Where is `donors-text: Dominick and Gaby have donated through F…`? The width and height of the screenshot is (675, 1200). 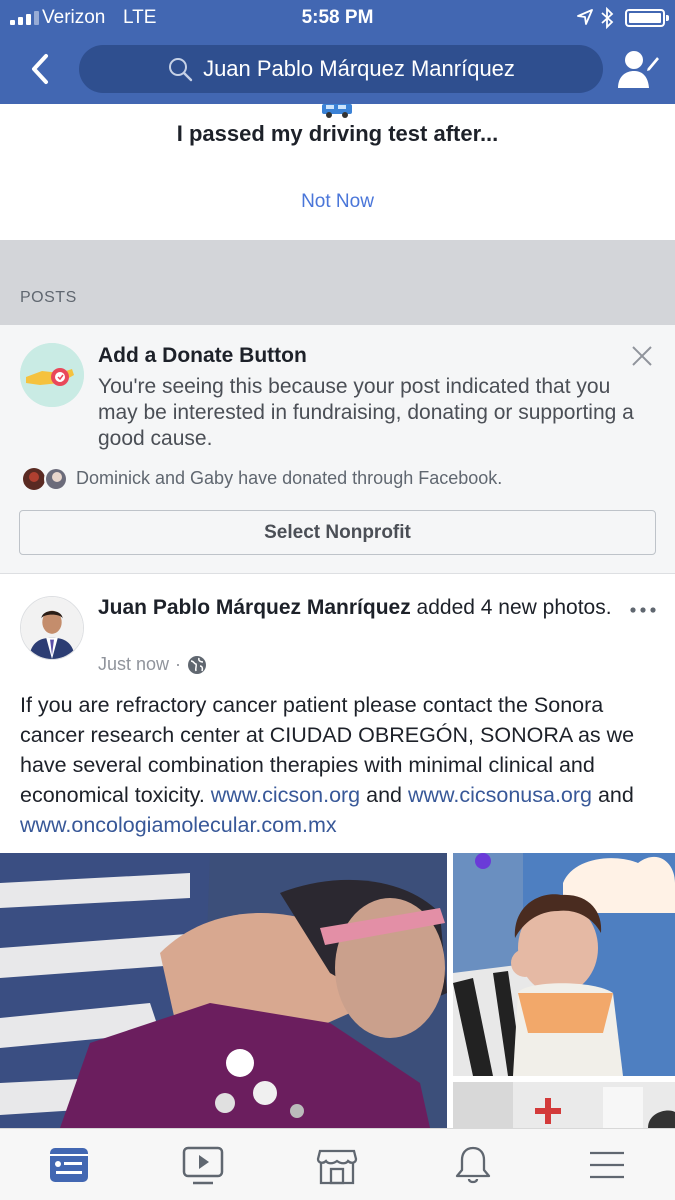
donors-text: Dominick and Gaby have donated through F… is located at coordinates (289, 478).